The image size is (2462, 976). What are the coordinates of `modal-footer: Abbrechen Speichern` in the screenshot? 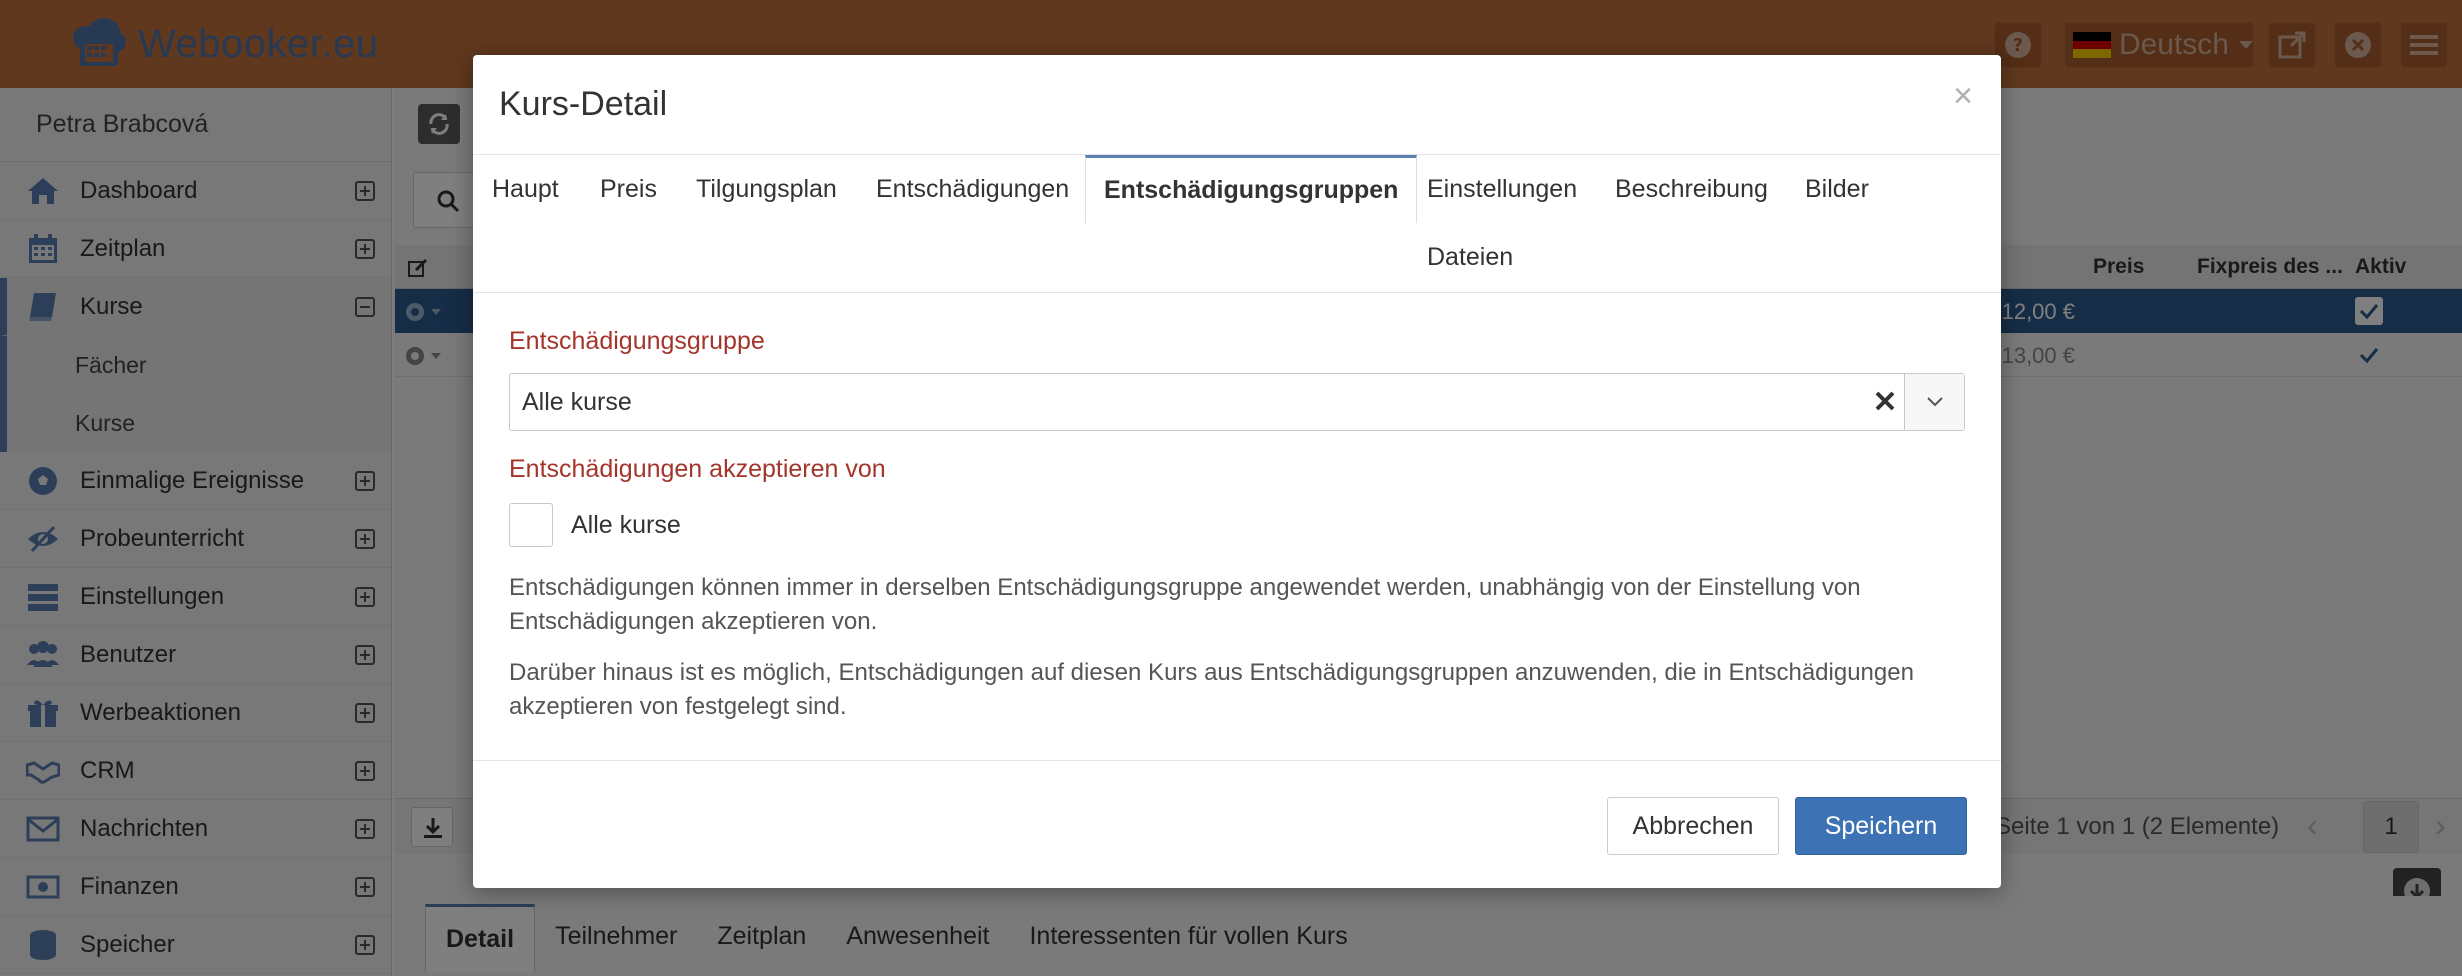 It's located at (1237, 824).